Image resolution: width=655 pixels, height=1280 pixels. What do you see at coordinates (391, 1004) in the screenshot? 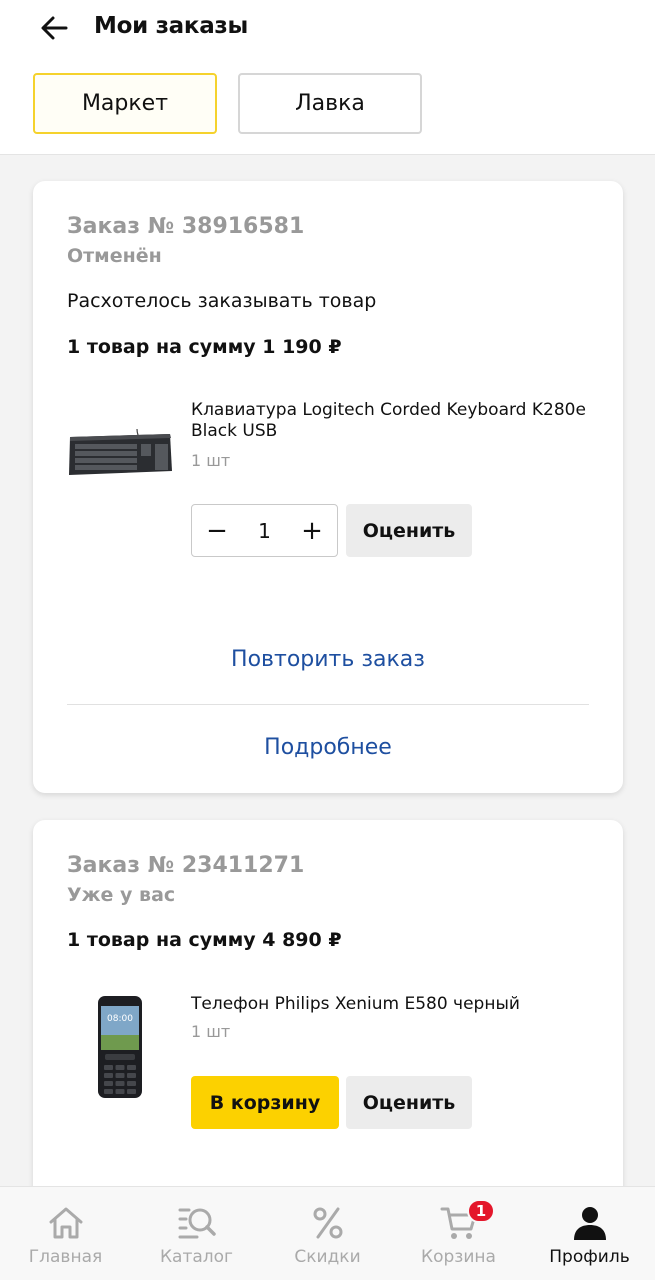
I see `product-name: Телефон Philips Xenium E580 черный` at bounding box center [391, 1004].